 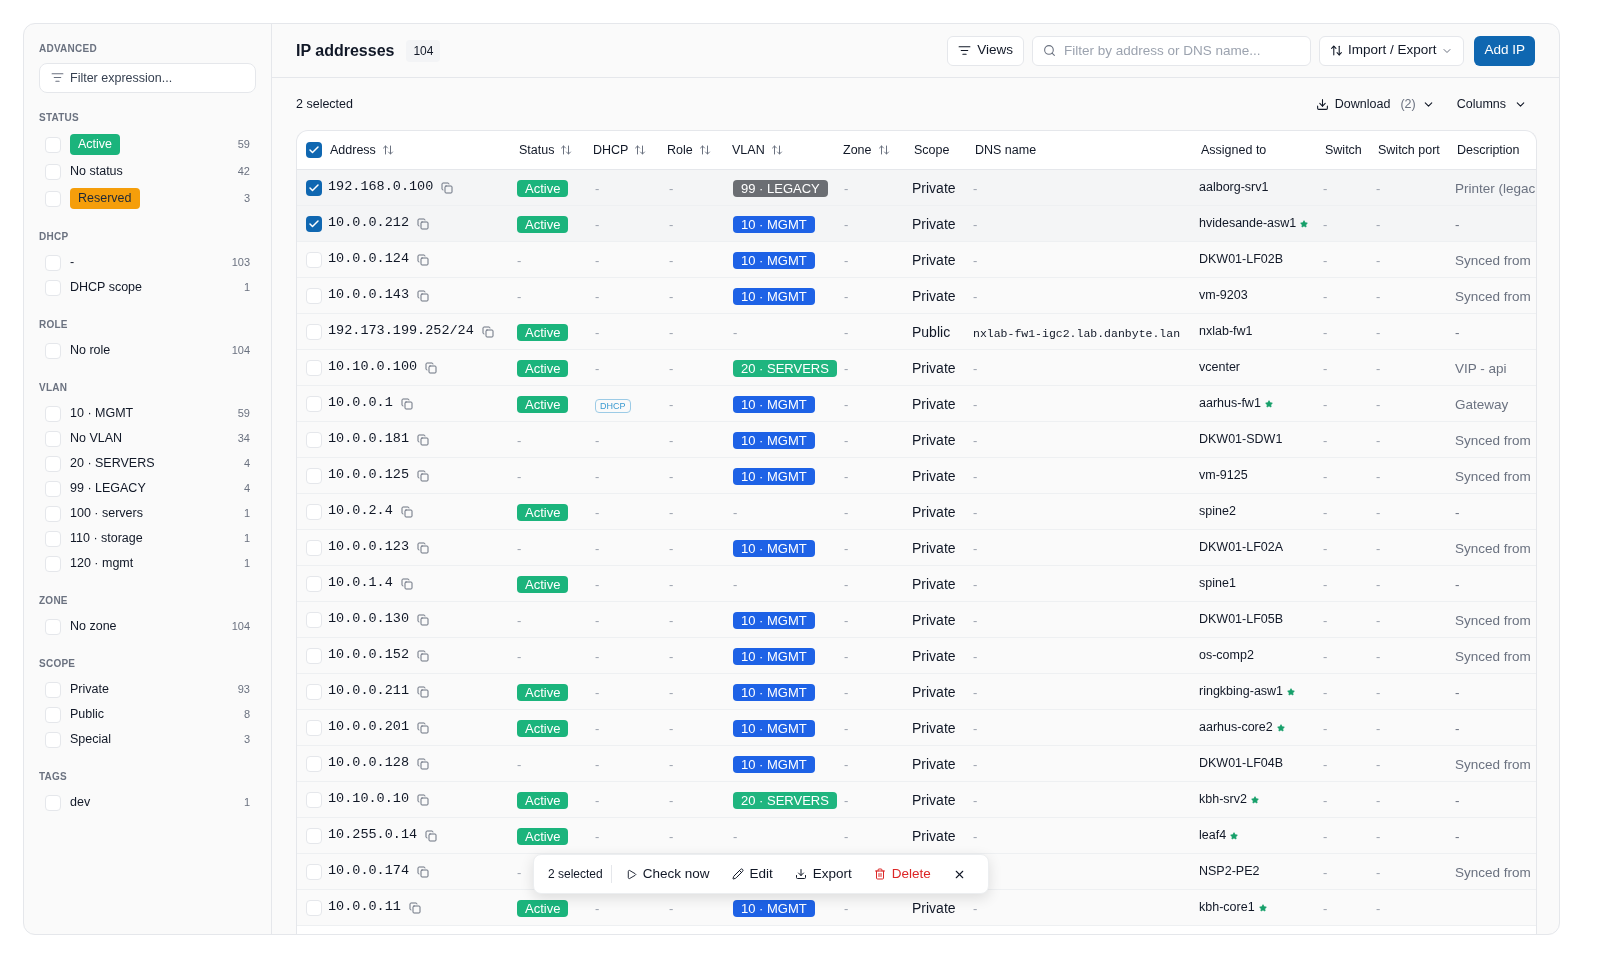 What do you see at coordinates (916, 404) in the screenshot?
I see `table-row: 10.0.0.1 Active DHCP - 10 · MGMT - Private - aarhus-fw1 - - Gateway` at bounding box center [916, 404].